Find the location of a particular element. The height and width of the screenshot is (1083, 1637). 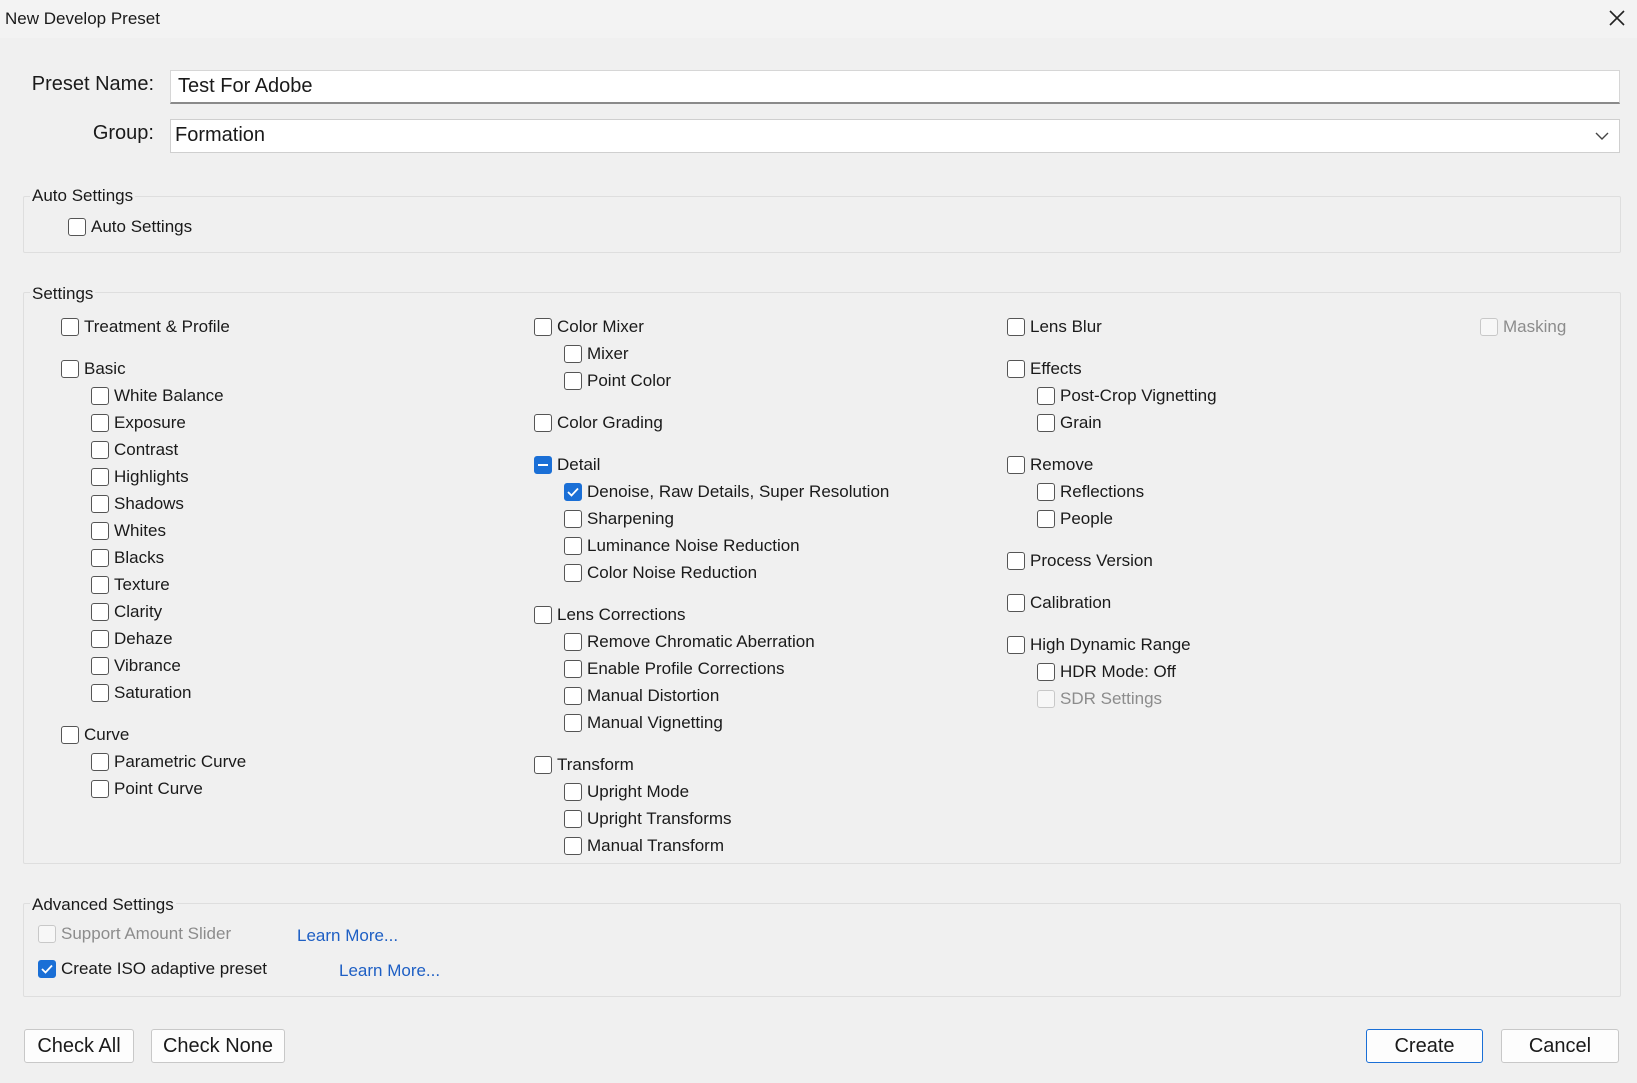

remove-chromatic-aberration-checkbox: Remove Chromatic Aberration is located at coordinates (689, 642).